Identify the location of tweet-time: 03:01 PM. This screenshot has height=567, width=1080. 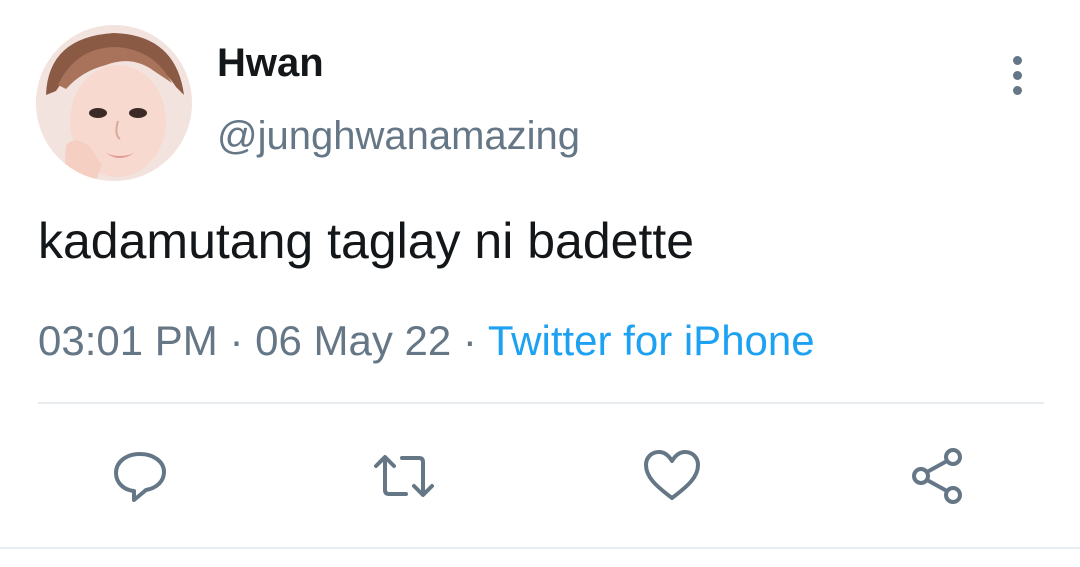
(128, 340).